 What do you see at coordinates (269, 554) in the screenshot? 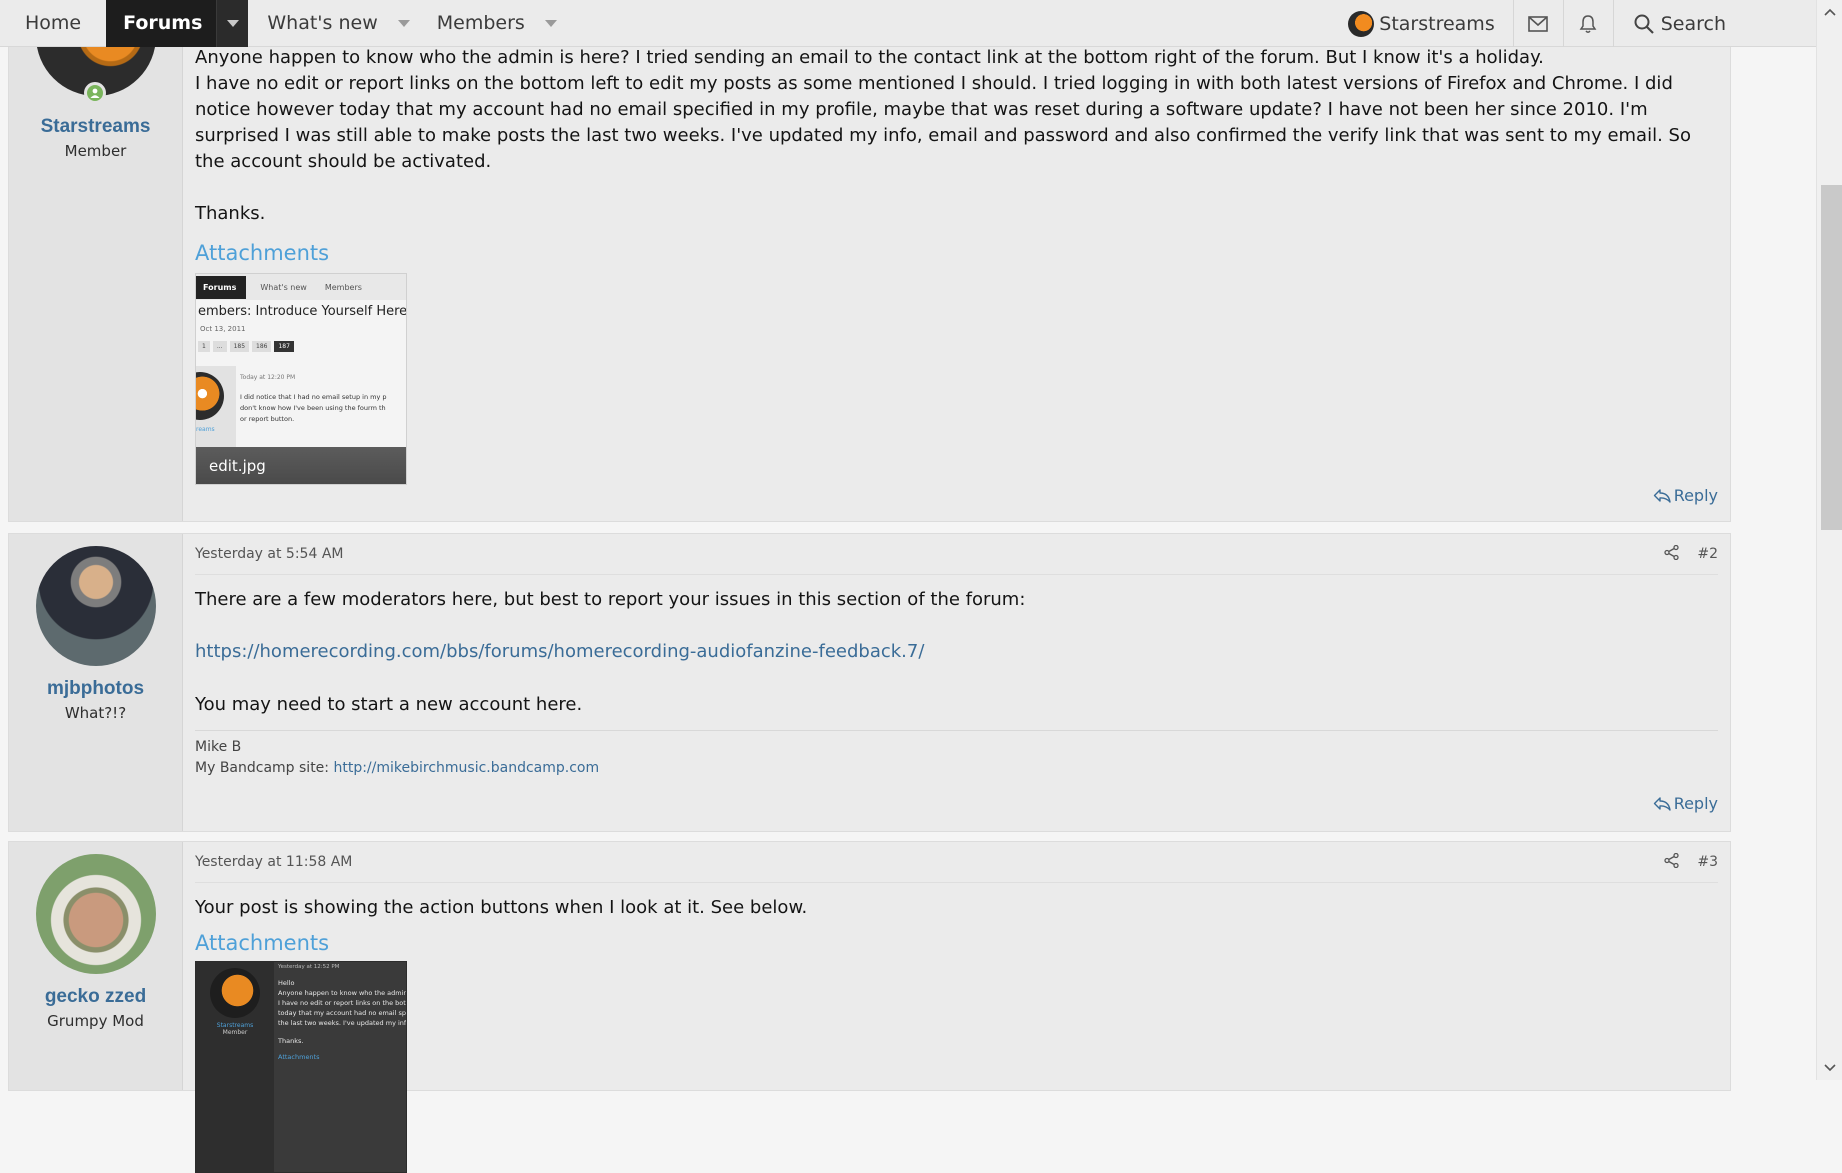
I see `post-timestamp: Yesterday at 5:54 AM` at bounding box center [269, 554].